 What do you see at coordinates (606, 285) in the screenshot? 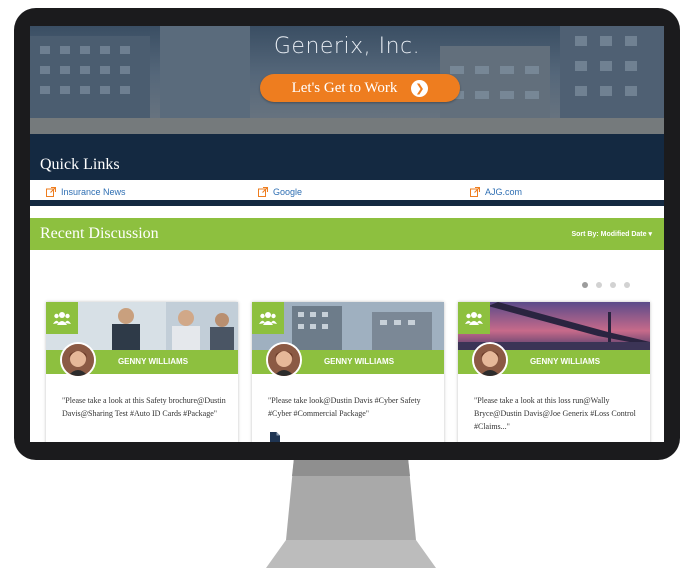
I see `carousel-pagination` at bounding box center [606, 285].